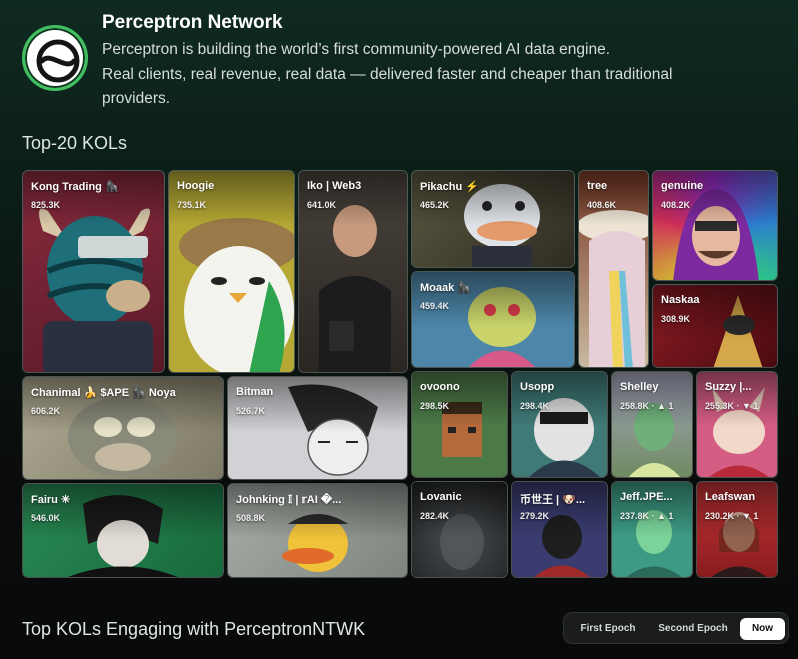  Describe the element at coordinates (715, 225) in the screenshot. I see `kol-tile: genuine 408.2K` at that location.